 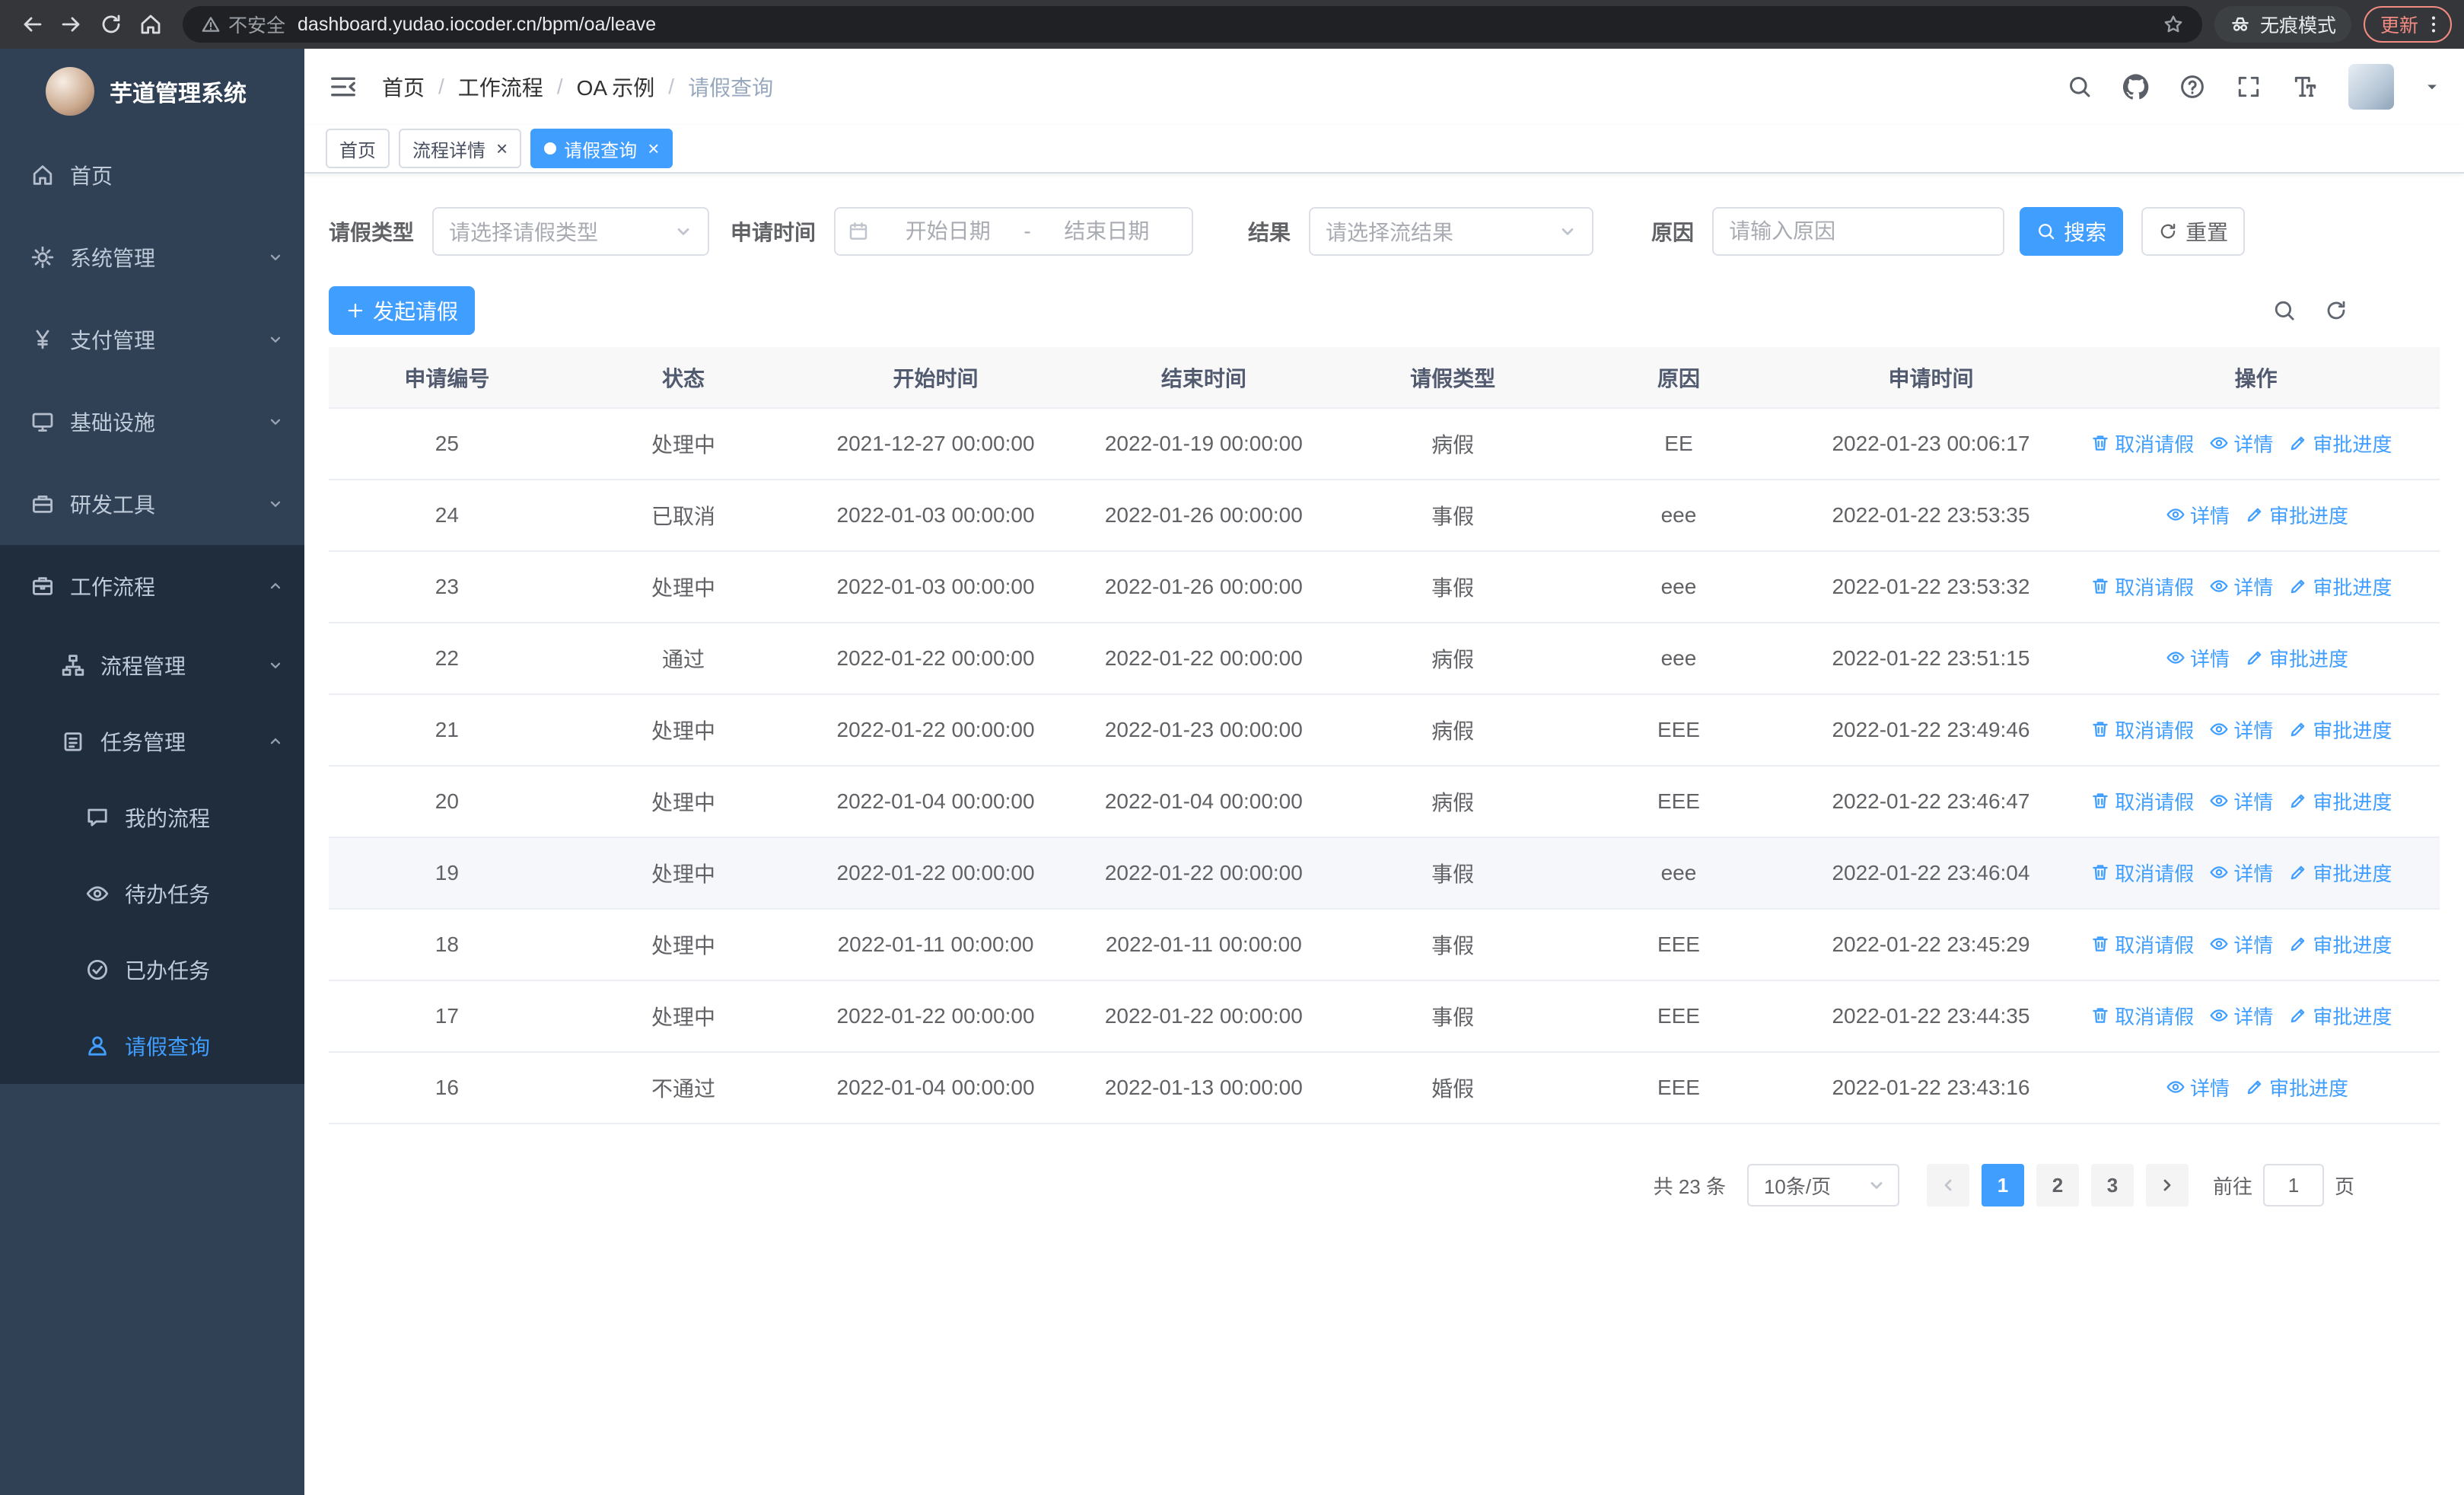 I want to click on bookmark-star-icon, so click(x=2173, y=25).